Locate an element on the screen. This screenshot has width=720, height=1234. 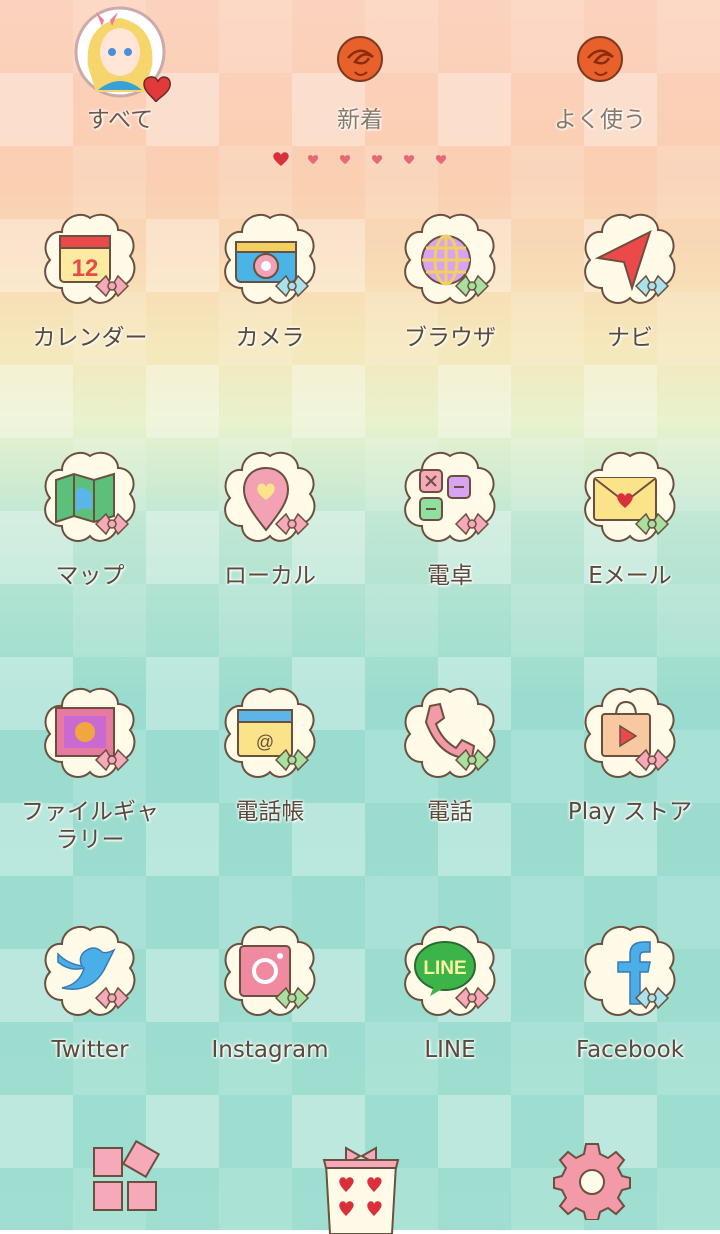
app-camera: カメラ is located at coordinates (270, 312).